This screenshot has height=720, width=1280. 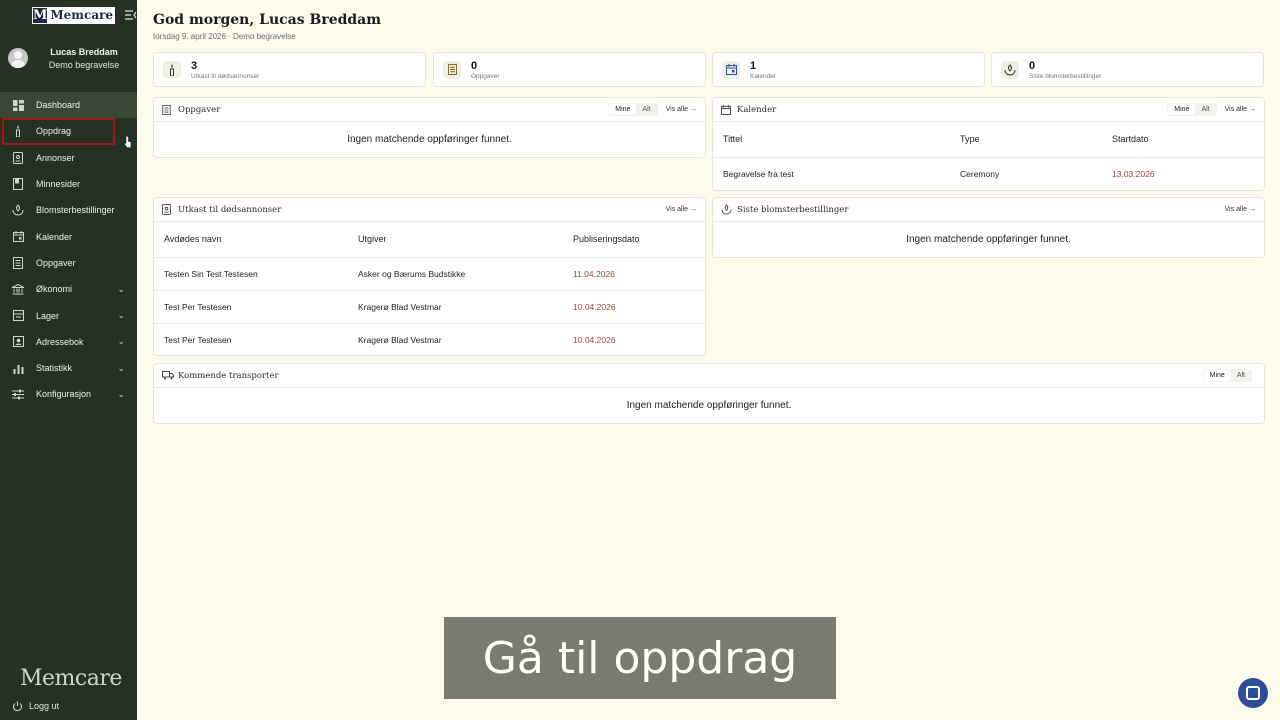 I want to click on page-title: God morgen, Lucas Breddam, so click(x=267, y=20).